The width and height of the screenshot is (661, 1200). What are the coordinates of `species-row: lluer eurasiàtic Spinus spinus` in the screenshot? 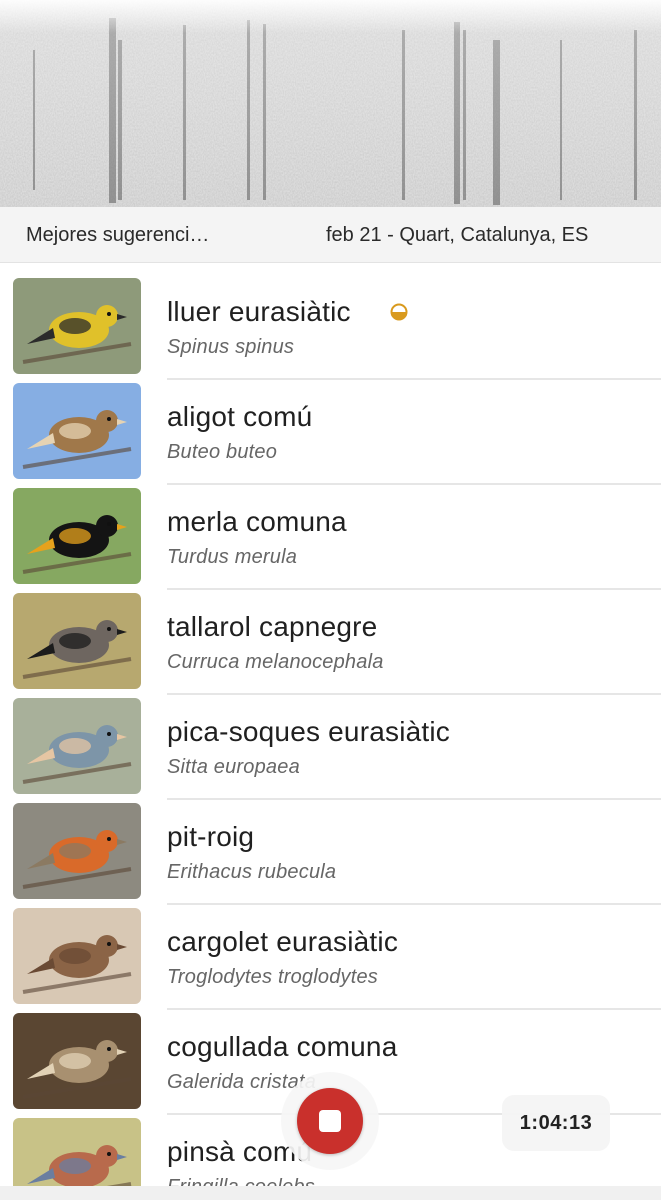 It's located at (330, 321).